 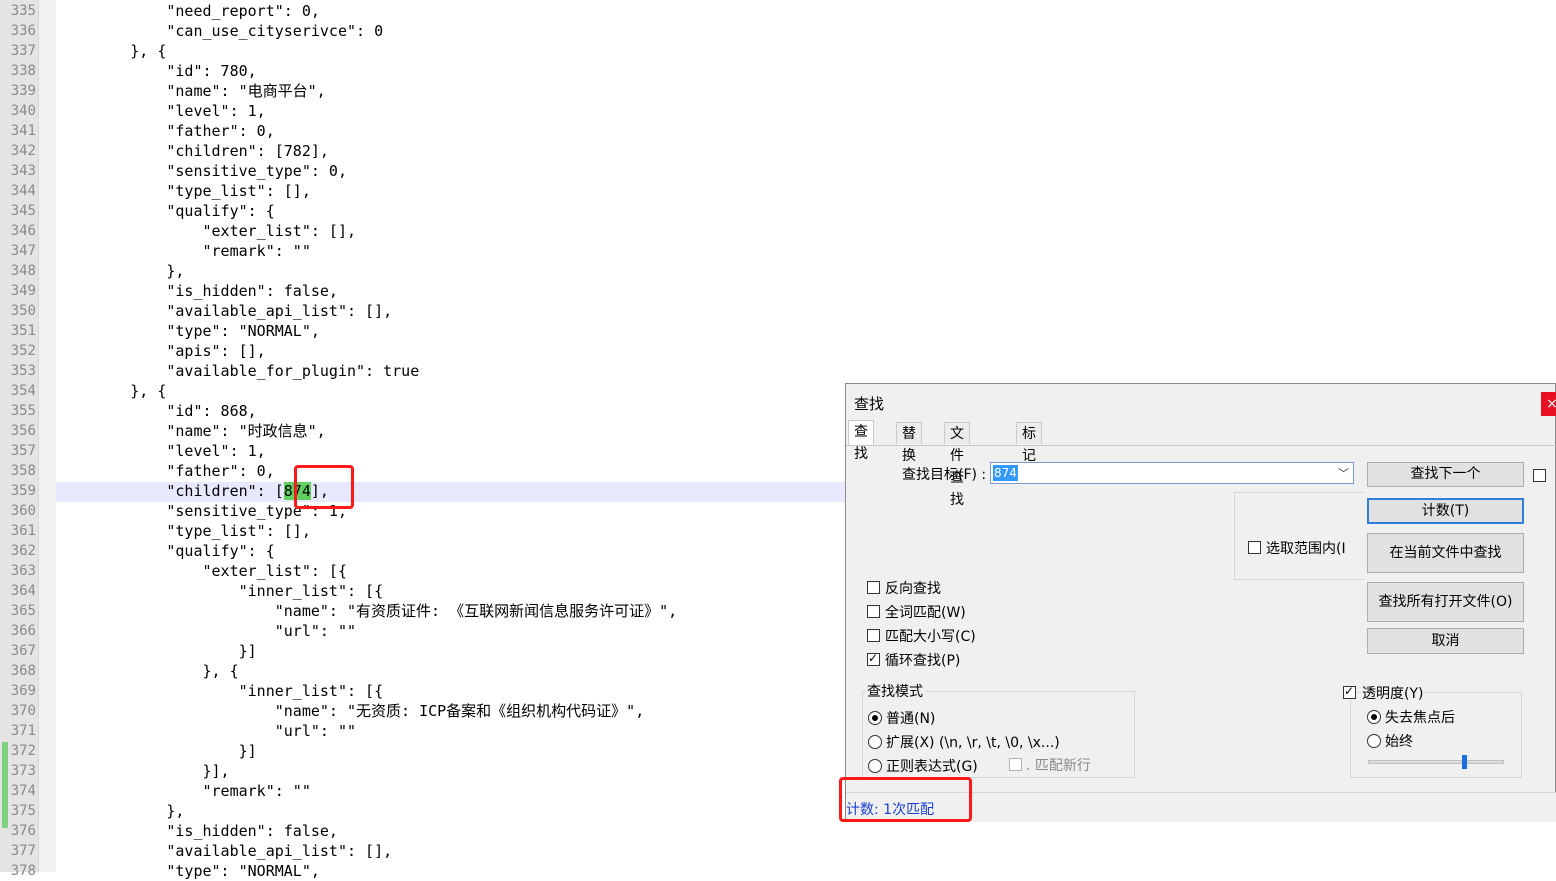 What do you see at coordinates (23, 811) in the screenshot?
I see `line-number: 375` at bounding box center [23, 811].